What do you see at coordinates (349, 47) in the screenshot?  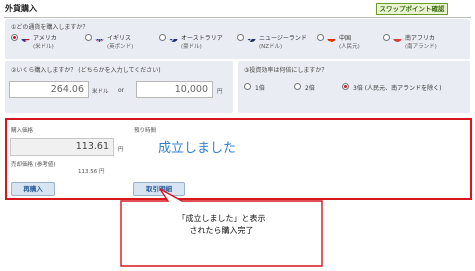 I see `currency-sub: (人民元)` at bounding box center [349, 47].